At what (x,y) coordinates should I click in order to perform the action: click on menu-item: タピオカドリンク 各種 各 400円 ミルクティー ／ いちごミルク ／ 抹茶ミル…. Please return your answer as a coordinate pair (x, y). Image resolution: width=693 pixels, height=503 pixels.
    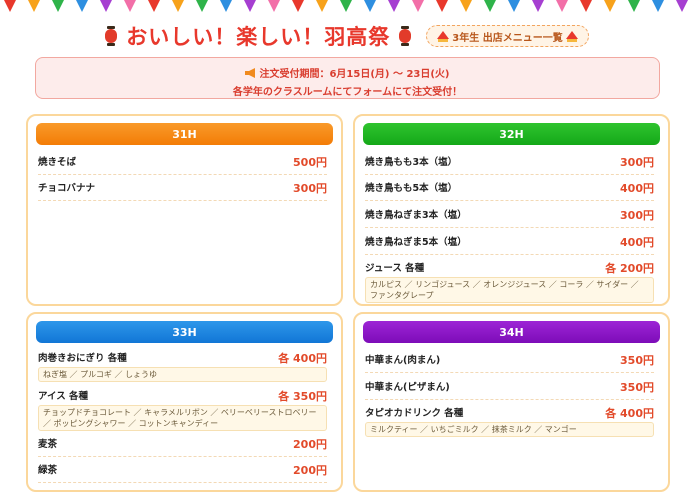
    Looking at the image, I should click on (509, 421).